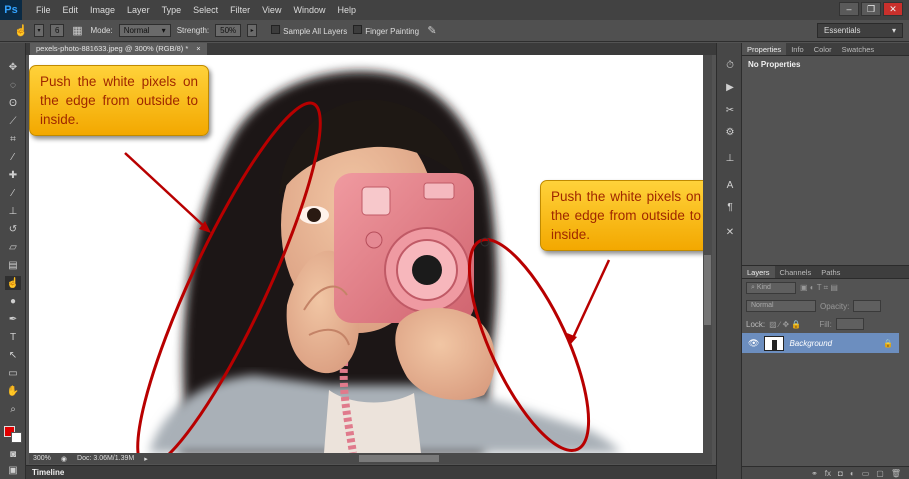 The image size is (909, 479). I want to click on lasso-tool-icon: ʘ, so click(13, 103).